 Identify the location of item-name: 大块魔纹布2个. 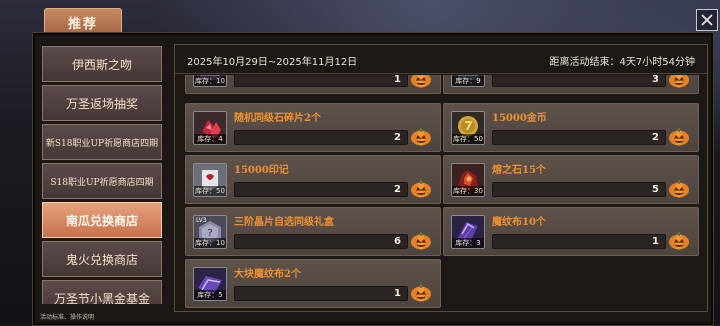
(267, 274).